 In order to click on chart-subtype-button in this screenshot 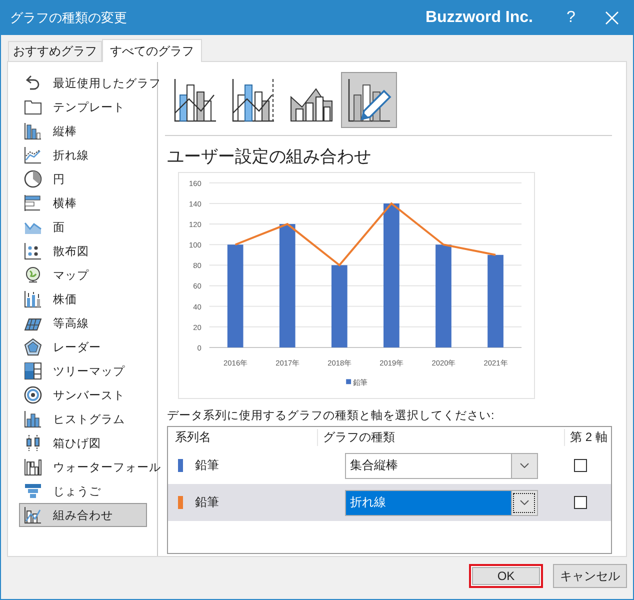, I will do `click(369, 100)`.